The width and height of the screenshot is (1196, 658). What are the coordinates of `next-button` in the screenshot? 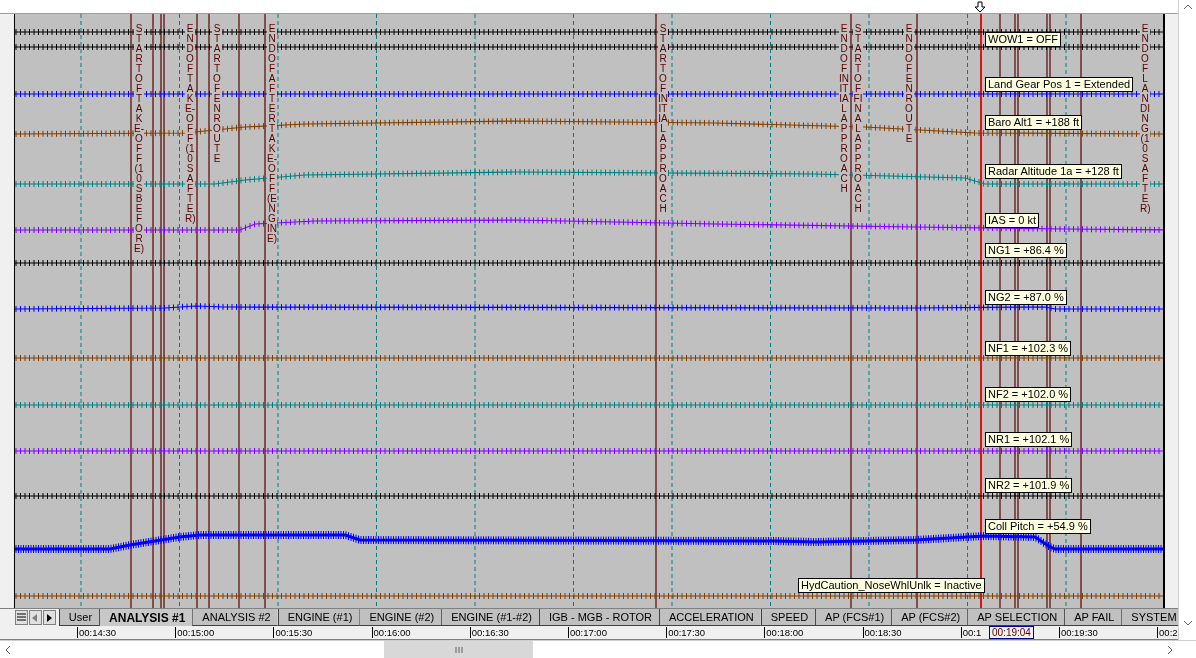 It's located at (49, 617).